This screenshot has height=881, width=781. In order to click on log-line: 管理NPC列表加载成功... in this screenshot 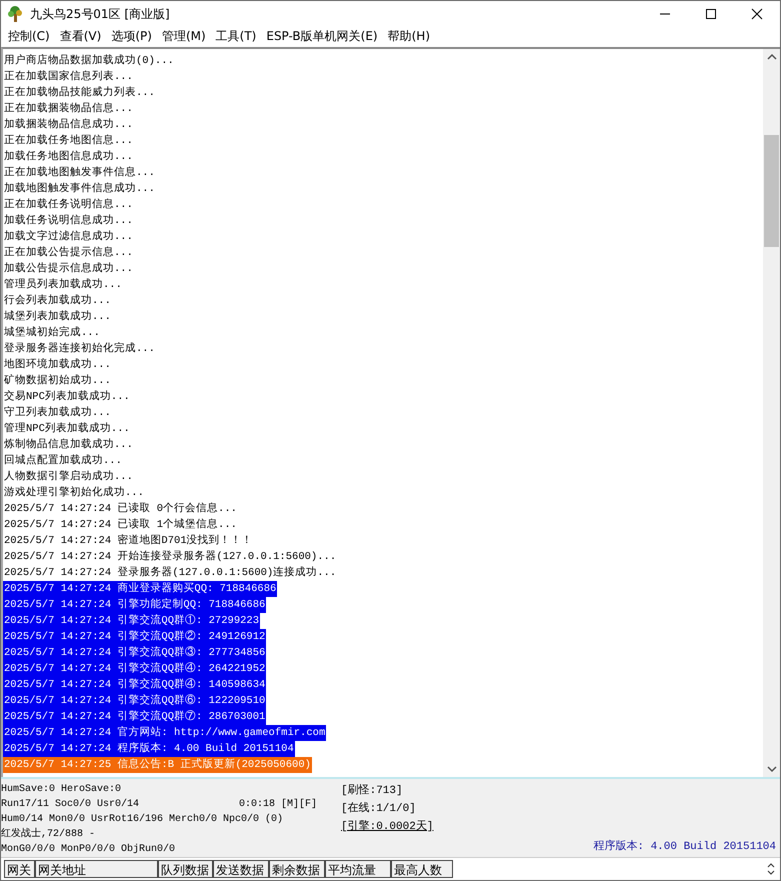, I will do `click(67, 429)`.